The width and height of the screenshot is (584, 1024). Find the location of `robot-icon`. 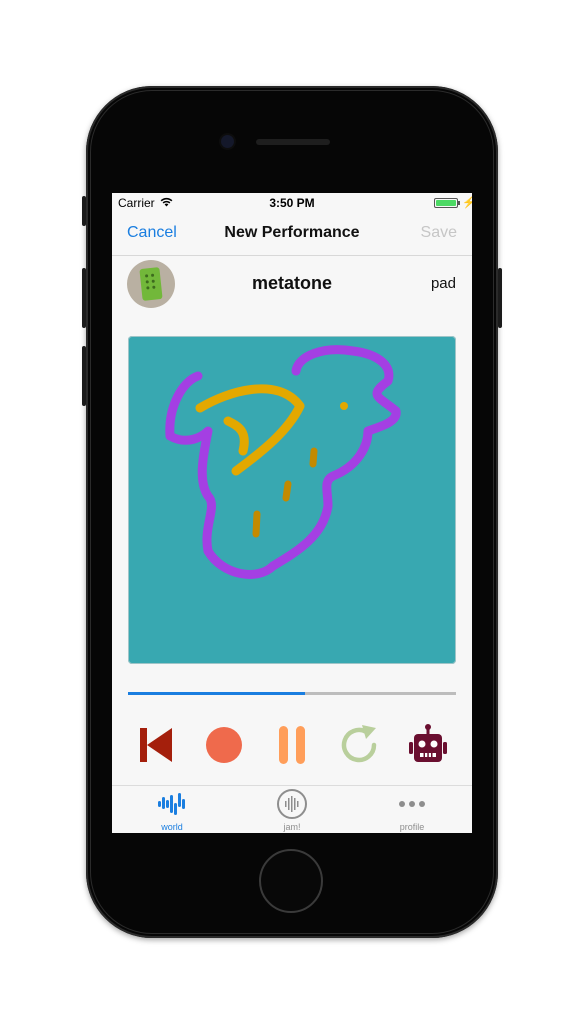

robot-icon is located at coordinates (428, 743).